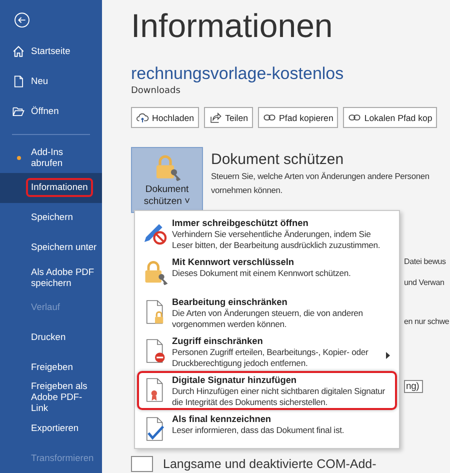  I want to click on notification-dot, so click(18, 158).